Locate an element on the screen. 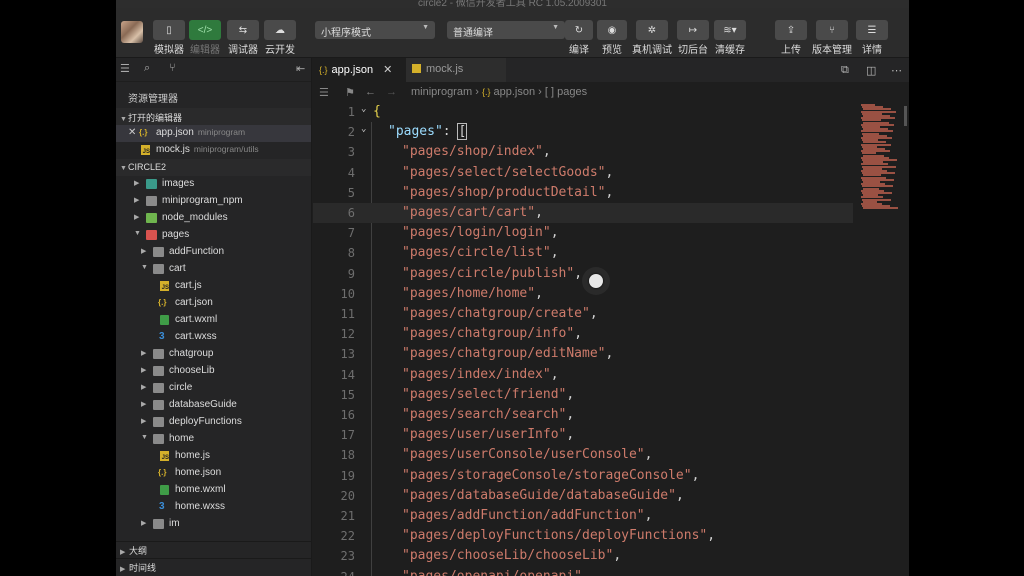  wxml-file-icon is located at coordinates (164, 490).